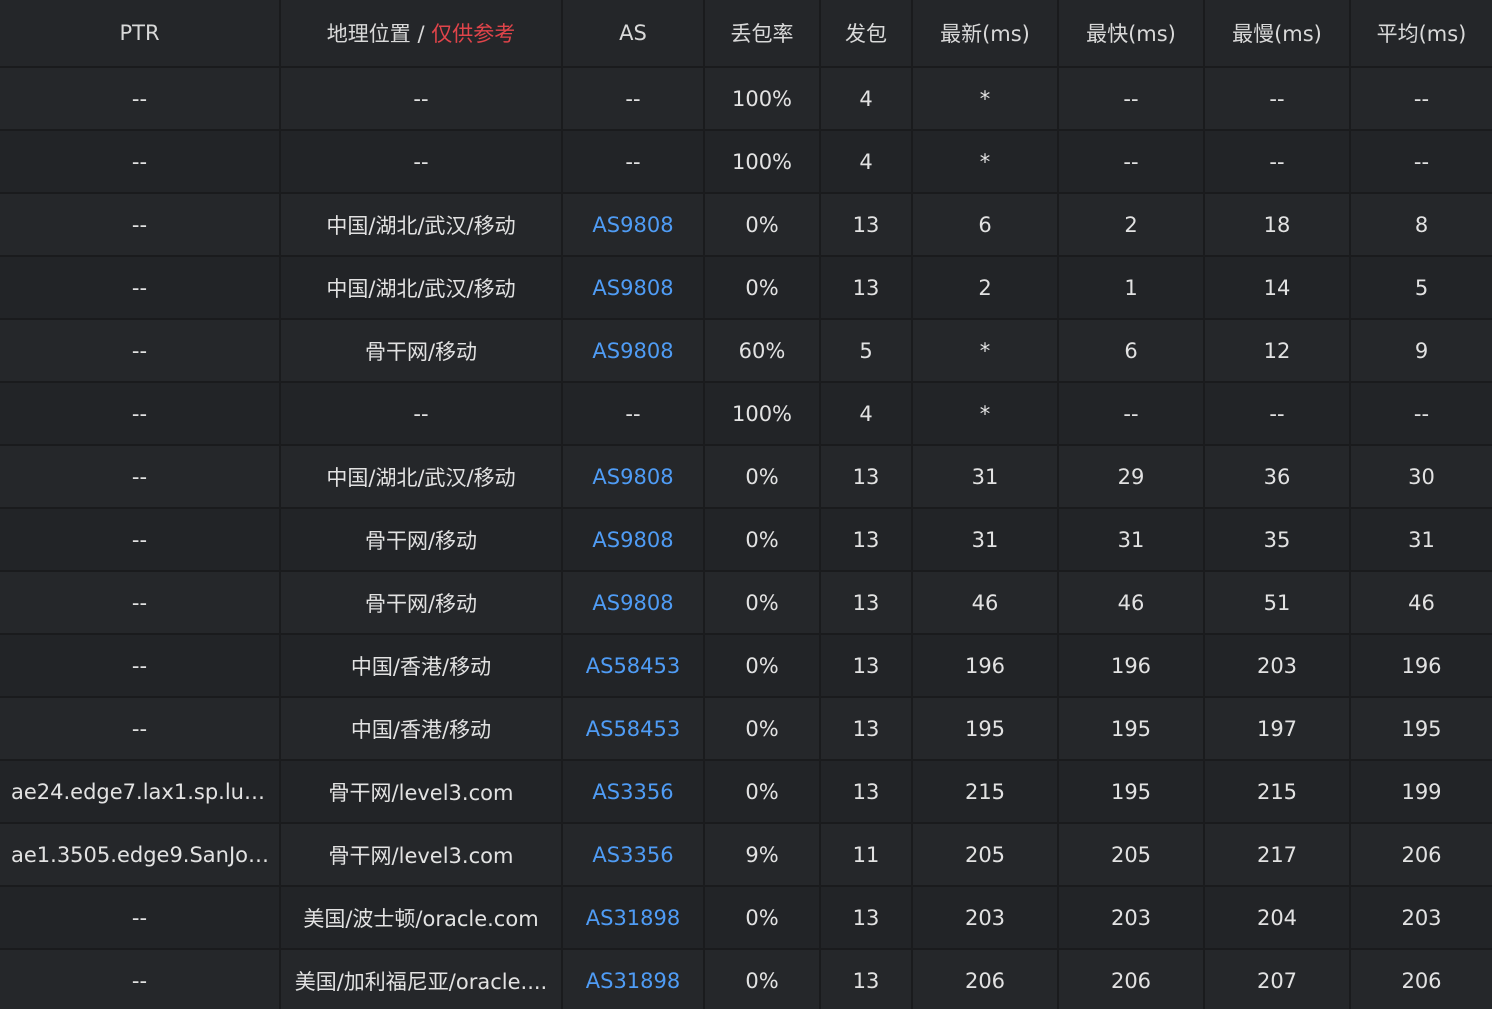 The width and height of the screenshot is (1492, 1009). I want to click on table-row: -- -- -- 100% 4 * -- -- --, so click(746, 99).